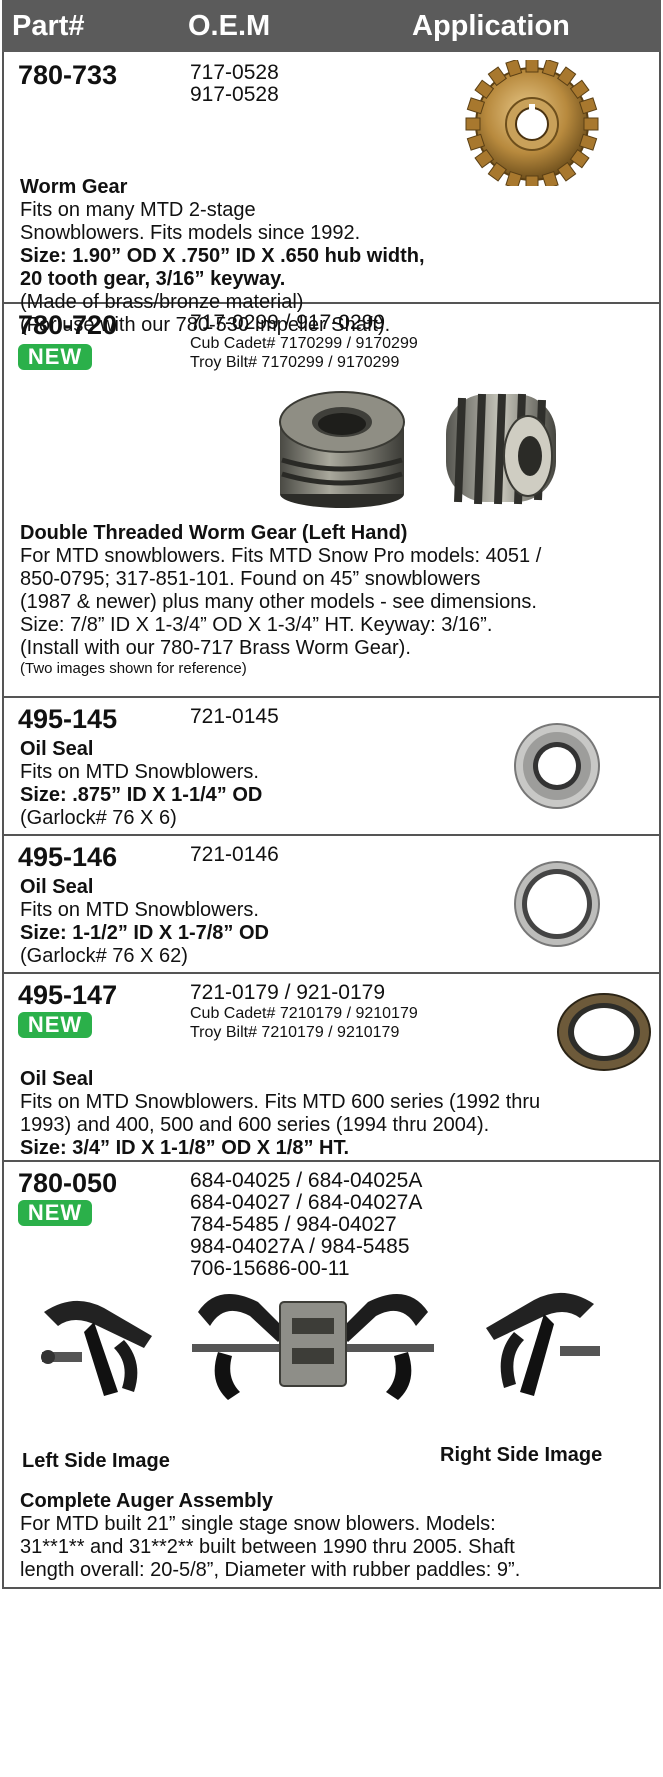 This screenshot has height=1777, width=663. Describe the element at coordinates (153, 279) in the screenshot. I see `size-line: 20 tooth gear, 3/16” keyway.` at that location.